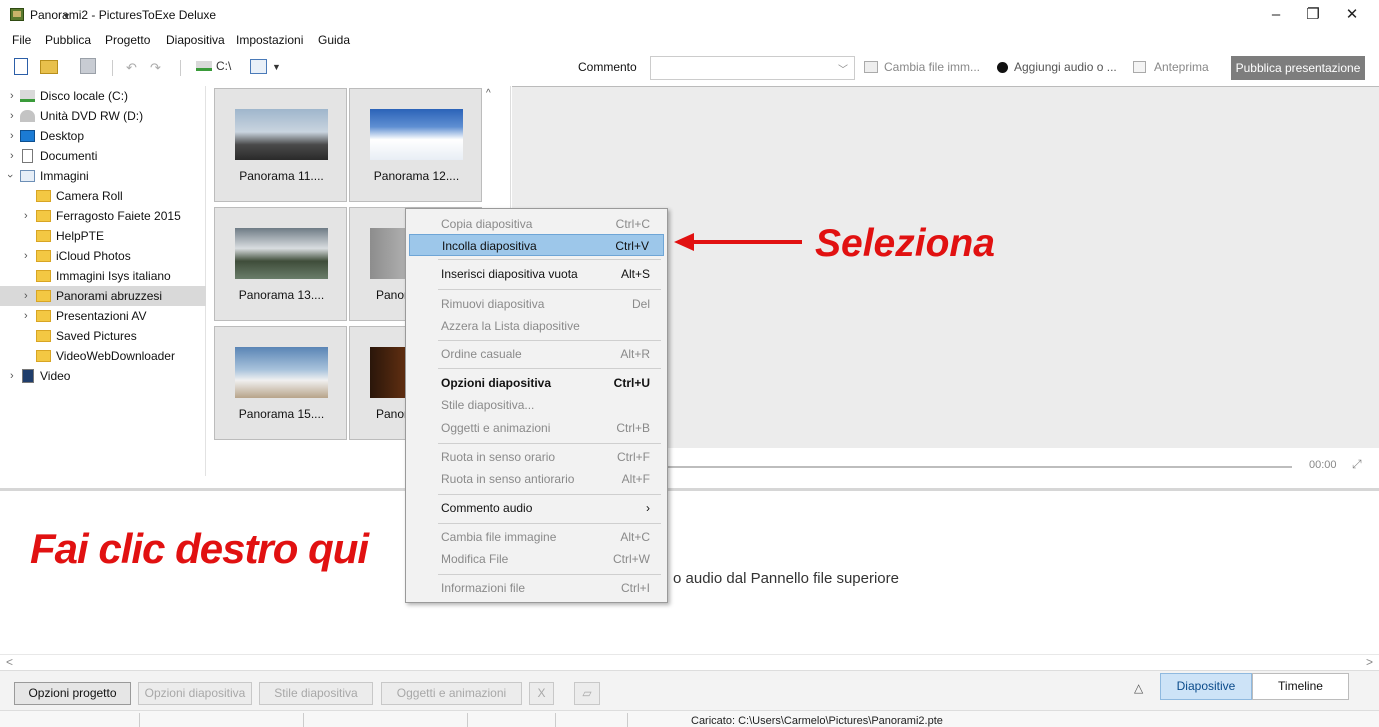 This screenshot has width=1379, height=727. Describe the element at coordinates (72, 693) in the screenshot. I see `project-options-button: Opzioni progetto` at that location.